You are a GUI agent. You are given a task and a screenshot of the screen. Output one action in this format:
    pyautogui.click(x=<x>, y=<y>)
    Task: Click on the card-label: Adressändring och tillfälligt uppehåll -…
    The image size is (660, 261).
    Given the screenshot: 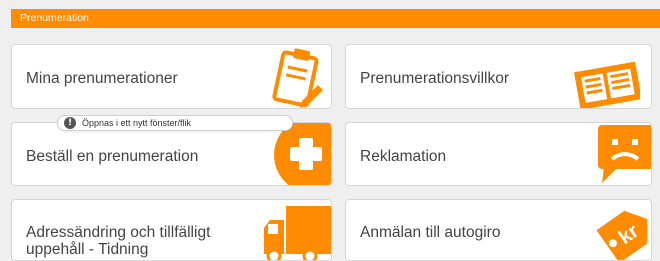 What is the action you would take?
    pyautogui.click(x=118, y=241)
    